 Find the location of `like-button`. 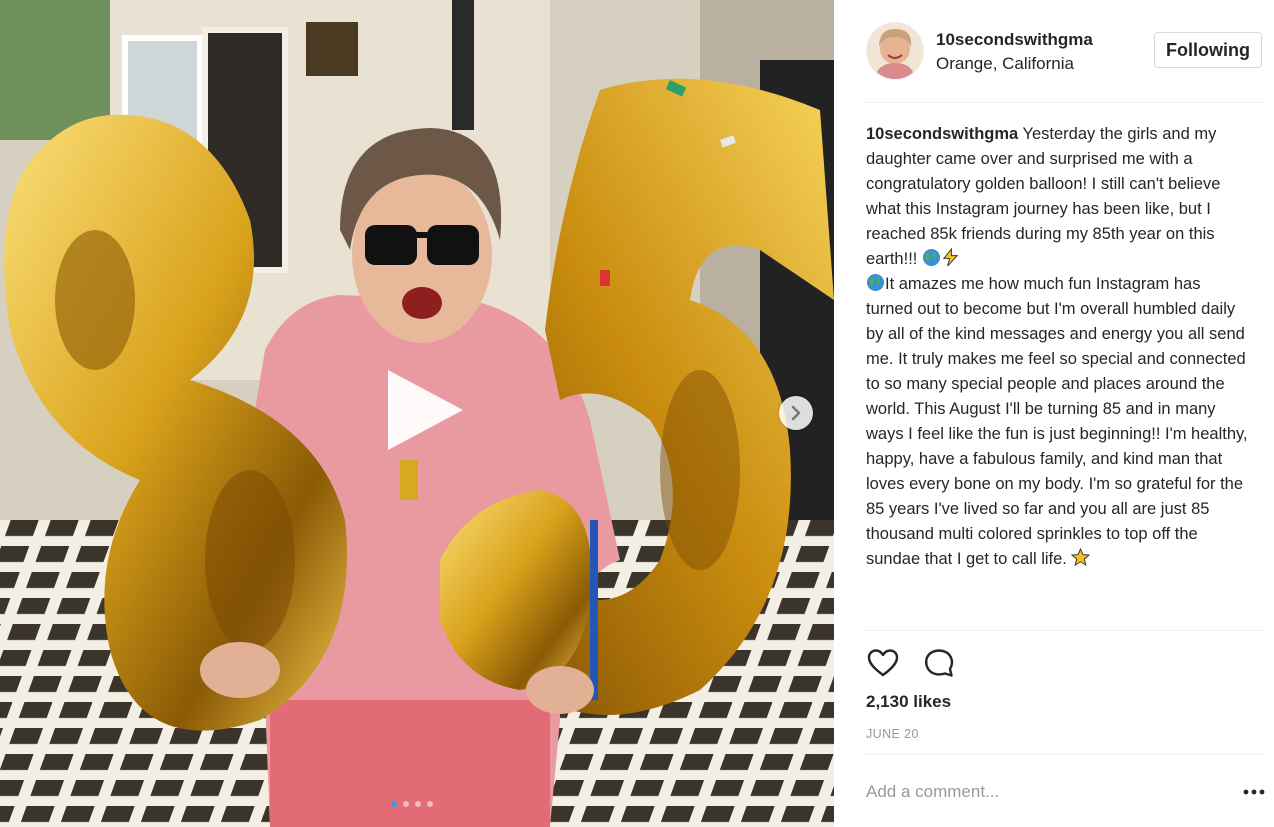

like-button is located at coordinates (883, 663).